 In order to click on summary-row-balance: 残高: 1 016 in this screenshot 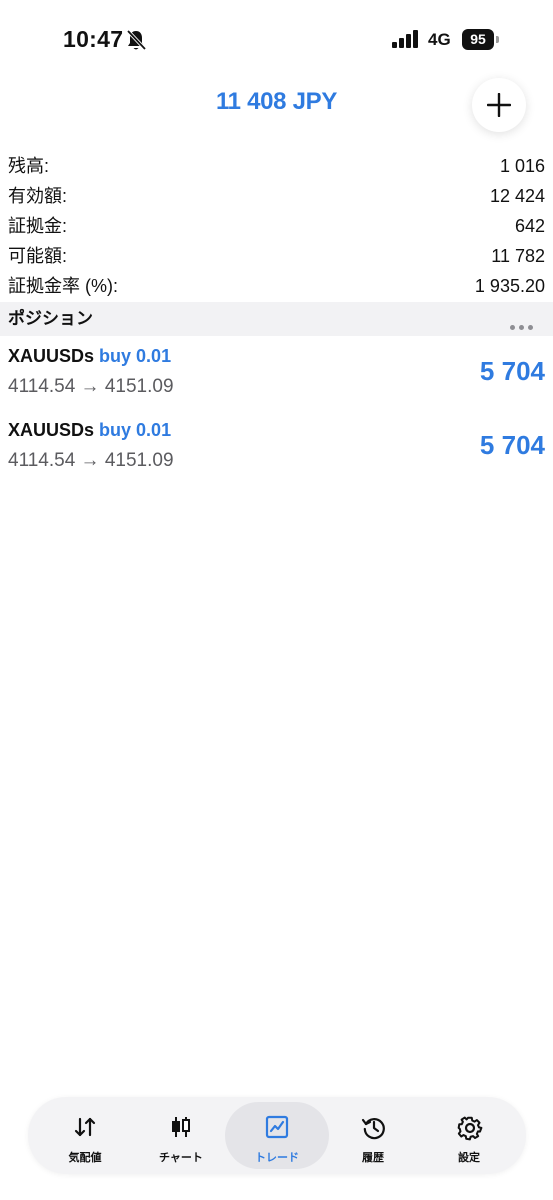, I will do `click(276, 166)`.